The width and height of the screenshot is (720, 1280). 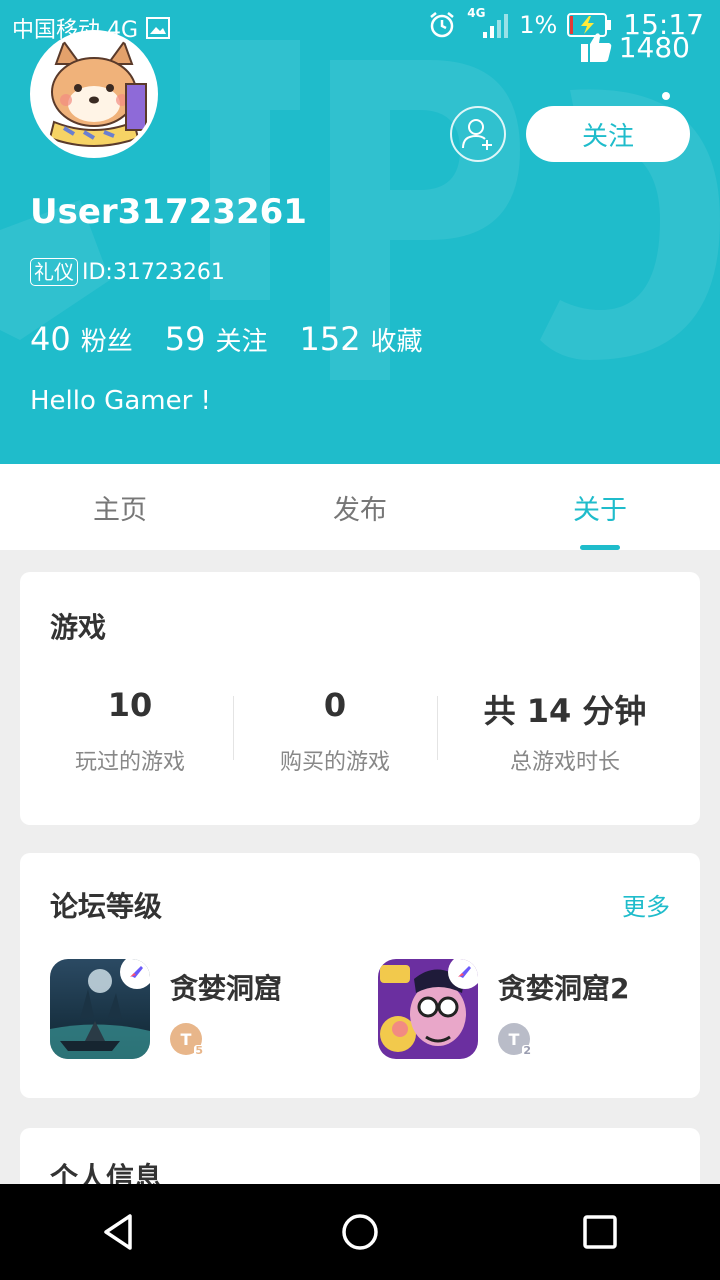 I want to click on image-notification-icon, so click(x=158, y=28).